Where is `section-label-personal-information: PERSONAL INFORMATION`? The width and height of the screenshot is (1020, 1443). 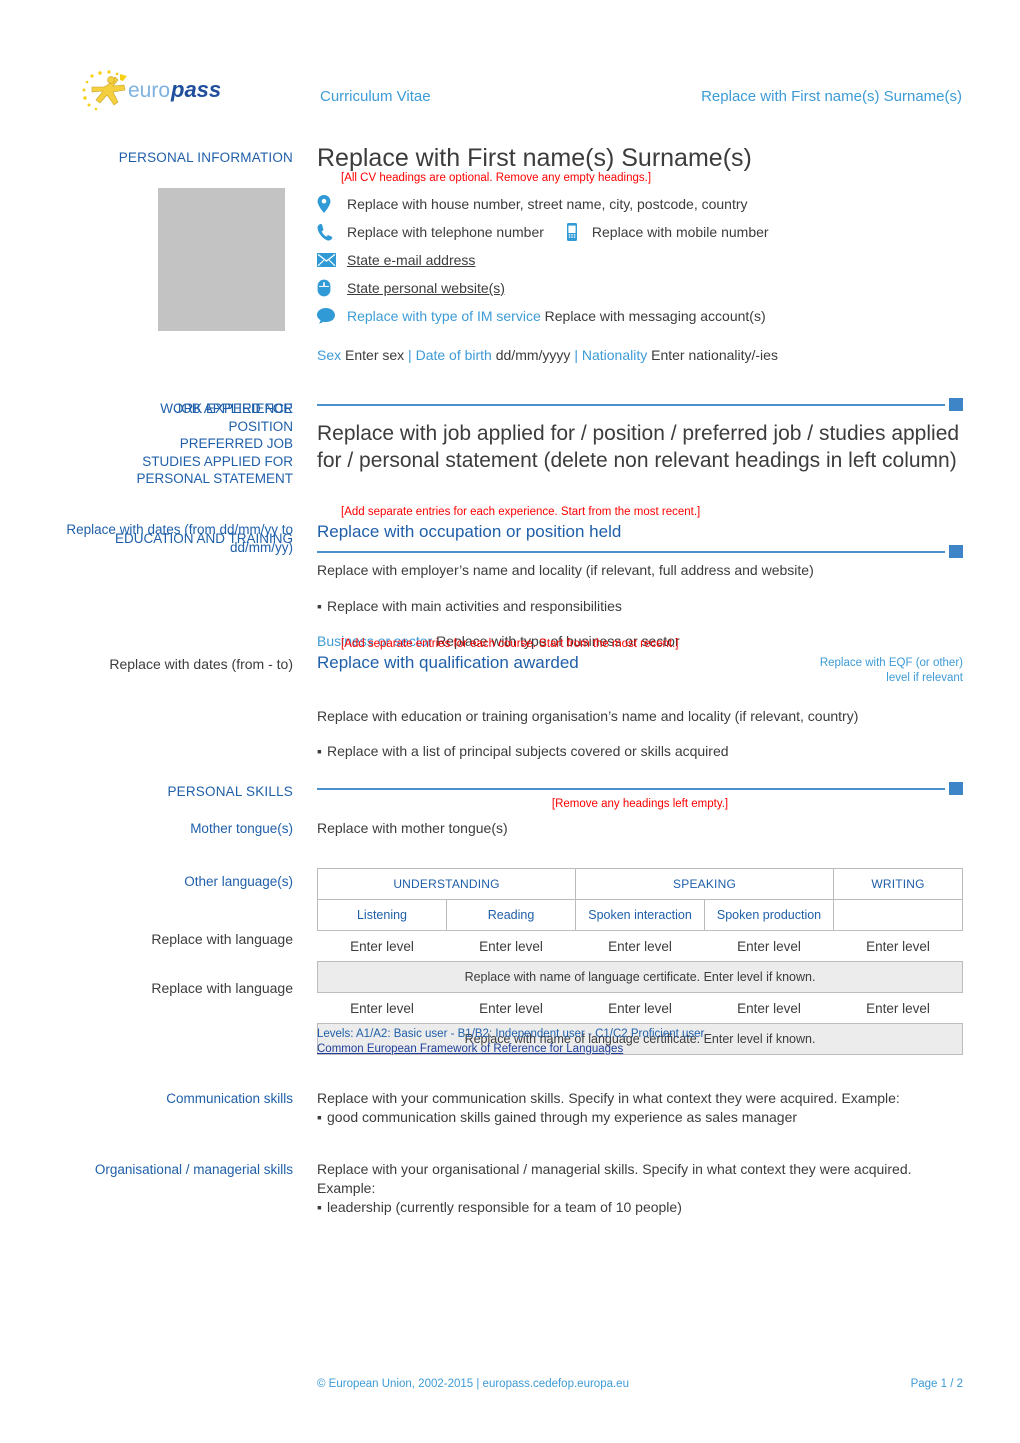
section-label-personal-information: PERSONAL INFORMATION is located at coordinates (205, 157).